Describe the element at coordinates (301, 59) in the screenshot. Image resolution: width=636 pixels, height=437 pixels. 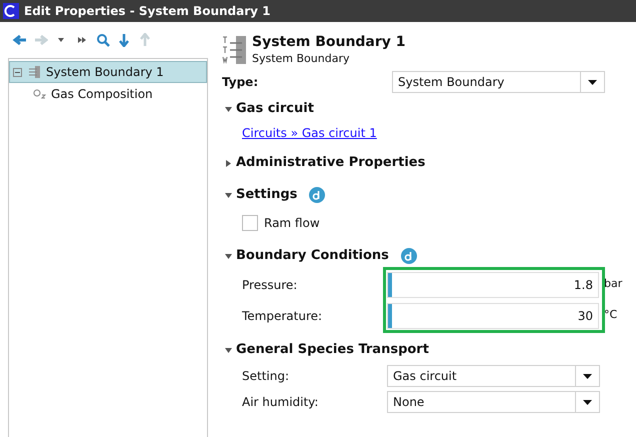
I see `item-subtitle: System Boundary` at that location.